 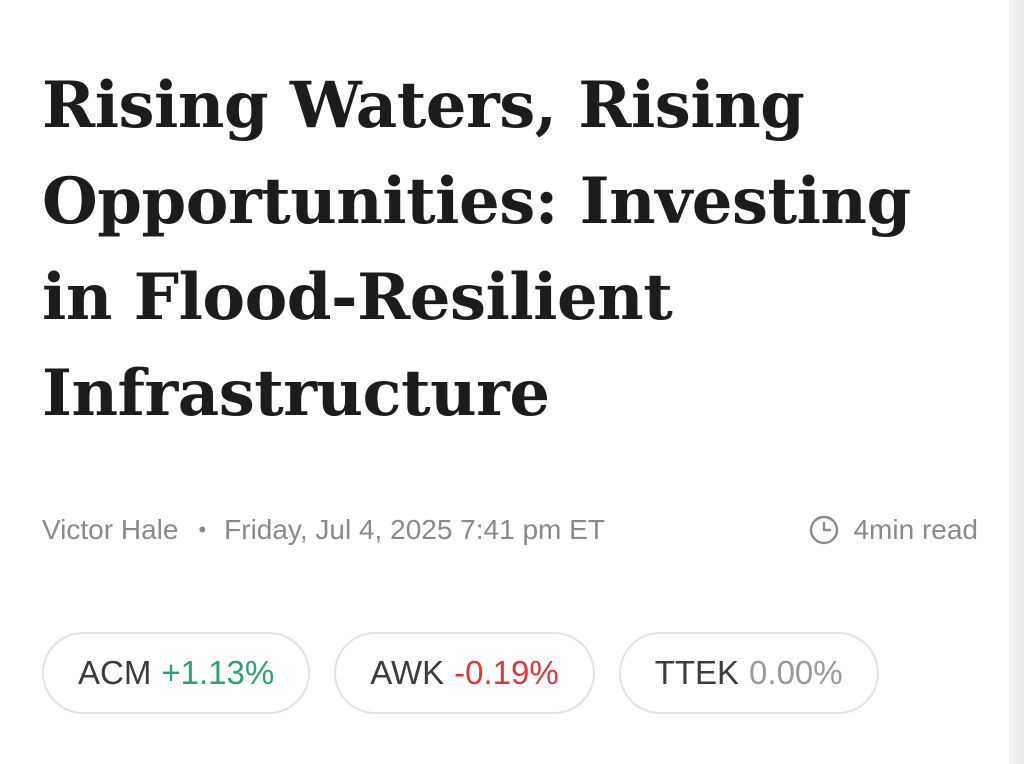 What do you see at coordinates (824, 530) in the screenshot?
I see `clock-icon` at bounding box center [824, 530].